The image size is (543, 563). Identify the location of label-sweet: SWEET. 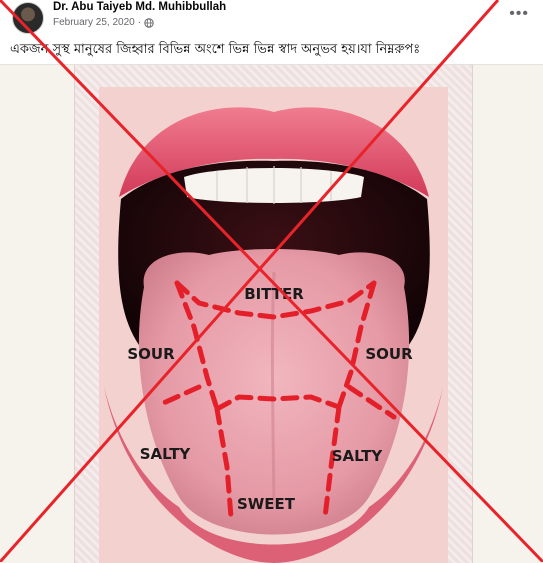
(266, 504).